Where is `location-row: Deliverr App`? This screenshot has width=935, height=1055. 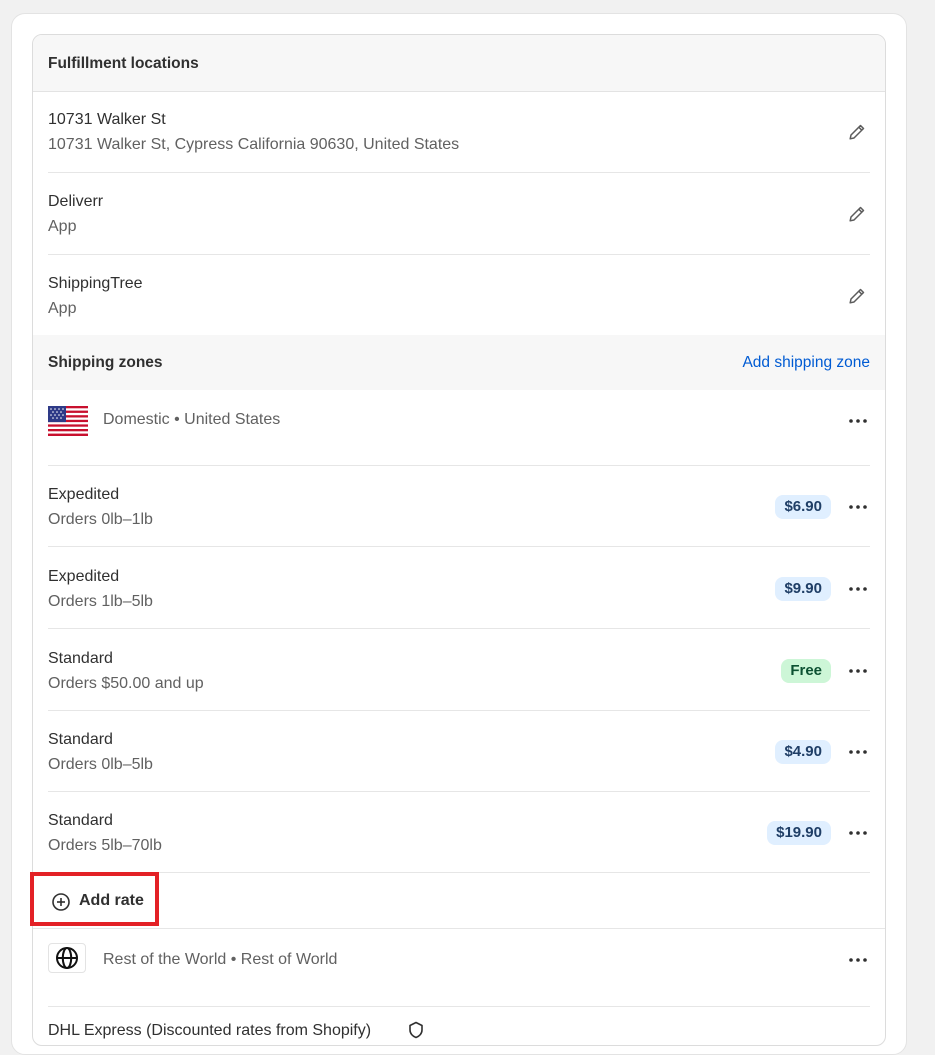 location-row: Deliverr App is located at coordinates (459, 214).